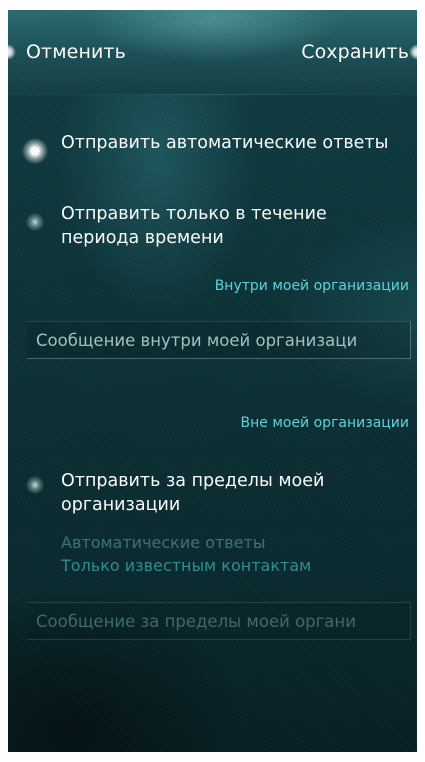 Image resolution: width=425 pixels, height=762 pixels. I want to click on send-outside-option: Отправить за пределы моей организации, so click(212, 496).